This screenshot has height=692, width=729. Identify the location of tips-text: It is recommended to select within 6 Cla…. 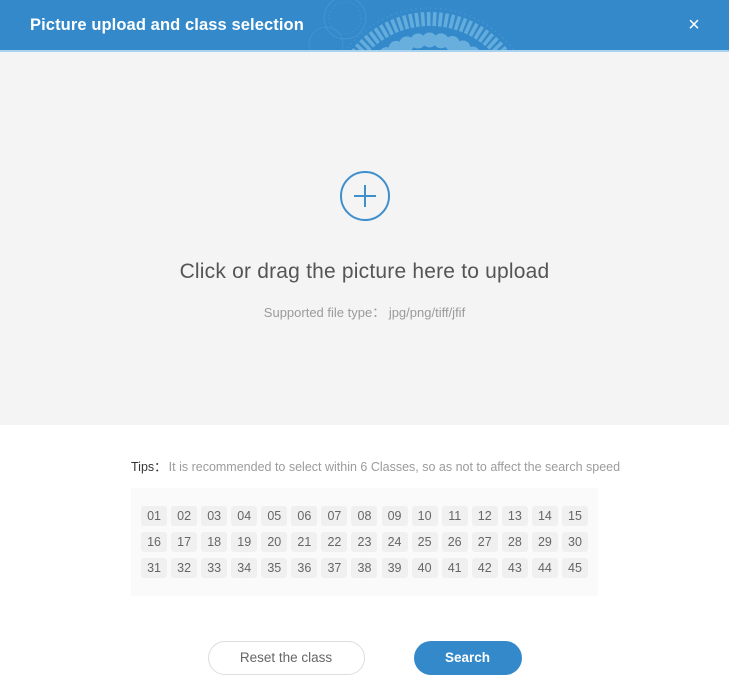
(394, 467).